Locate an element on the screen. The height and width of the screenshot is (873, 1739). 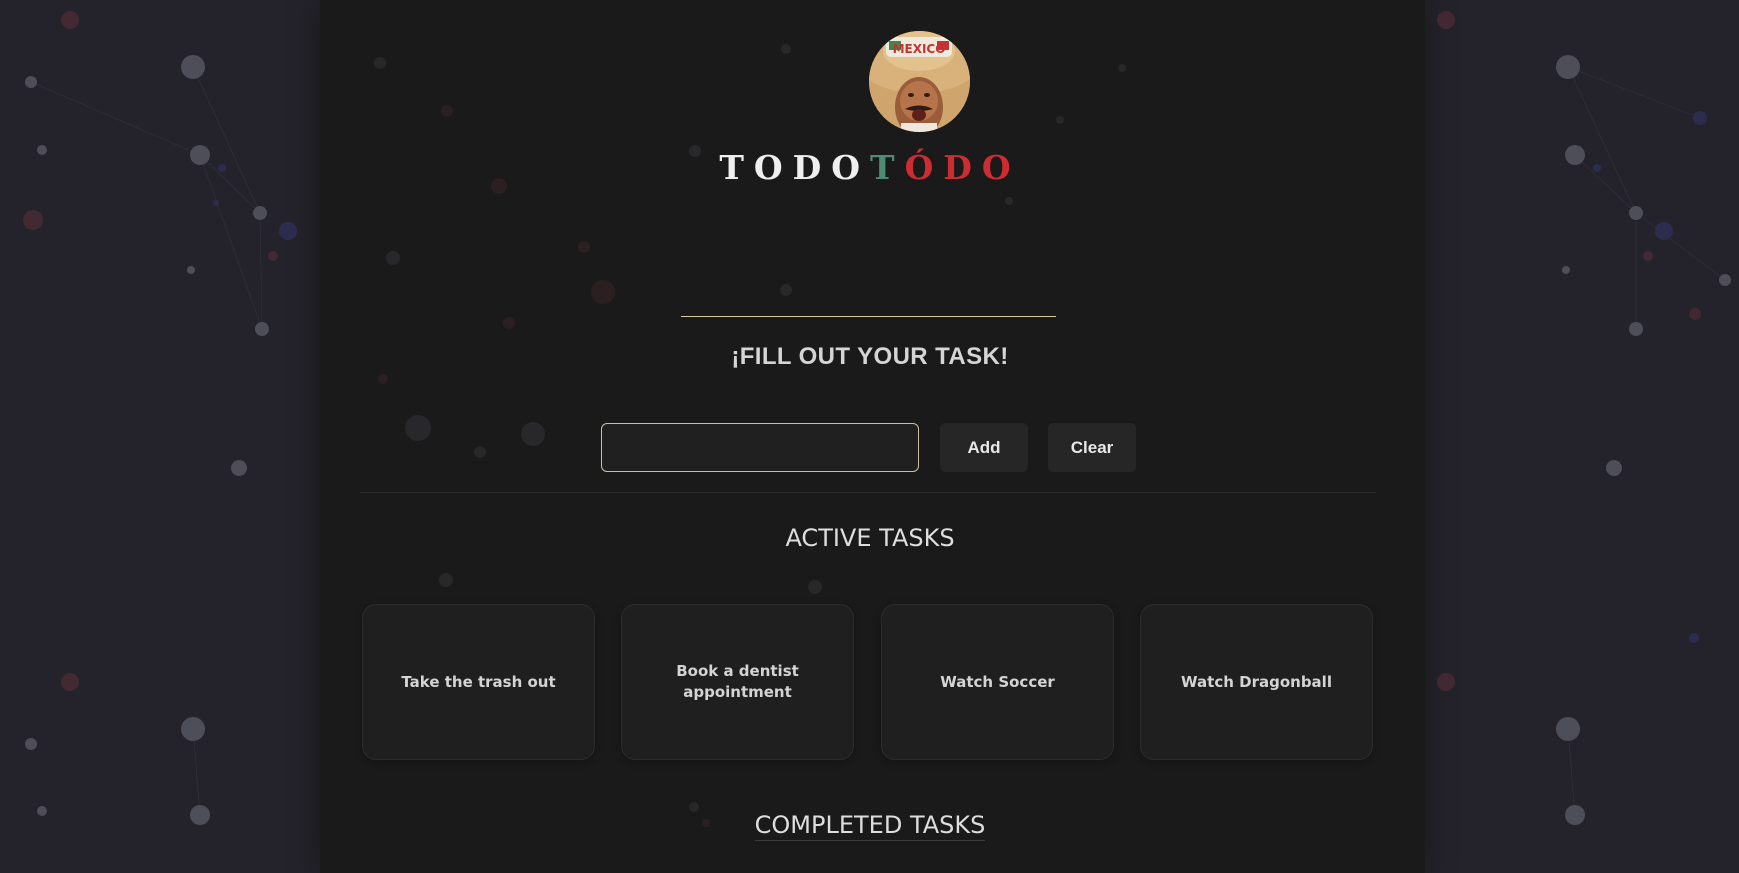
active-task-card: Take the trash out is located at coordinates (478, 682).